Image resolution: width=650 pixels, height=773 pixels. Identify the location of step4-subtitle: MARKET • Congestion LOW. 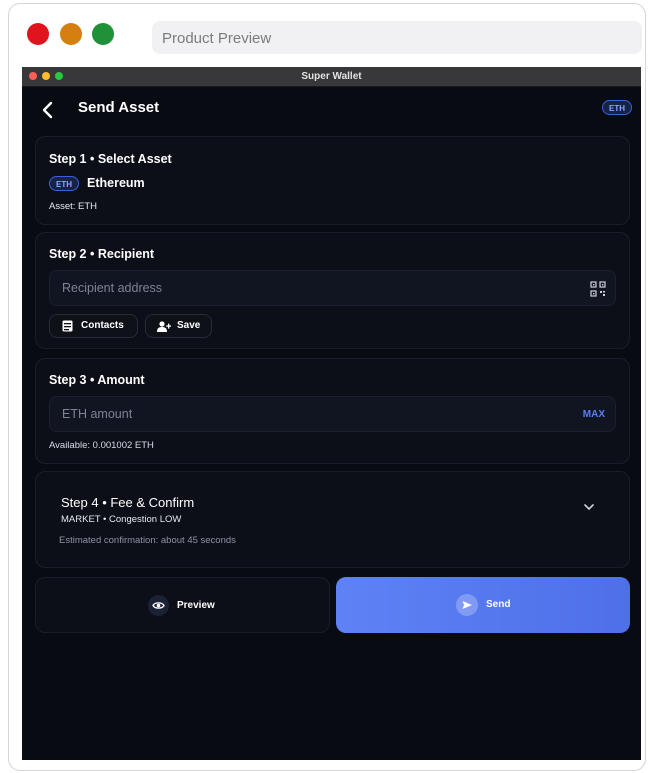
(121, 519).